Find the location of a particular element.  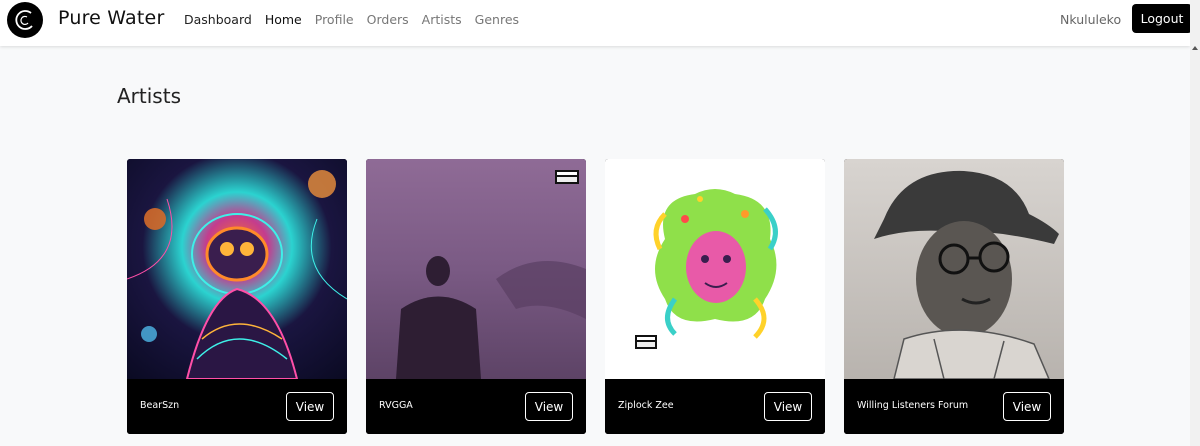

artist-card: Ziplock Zee View is located at coordinates (715, 296).